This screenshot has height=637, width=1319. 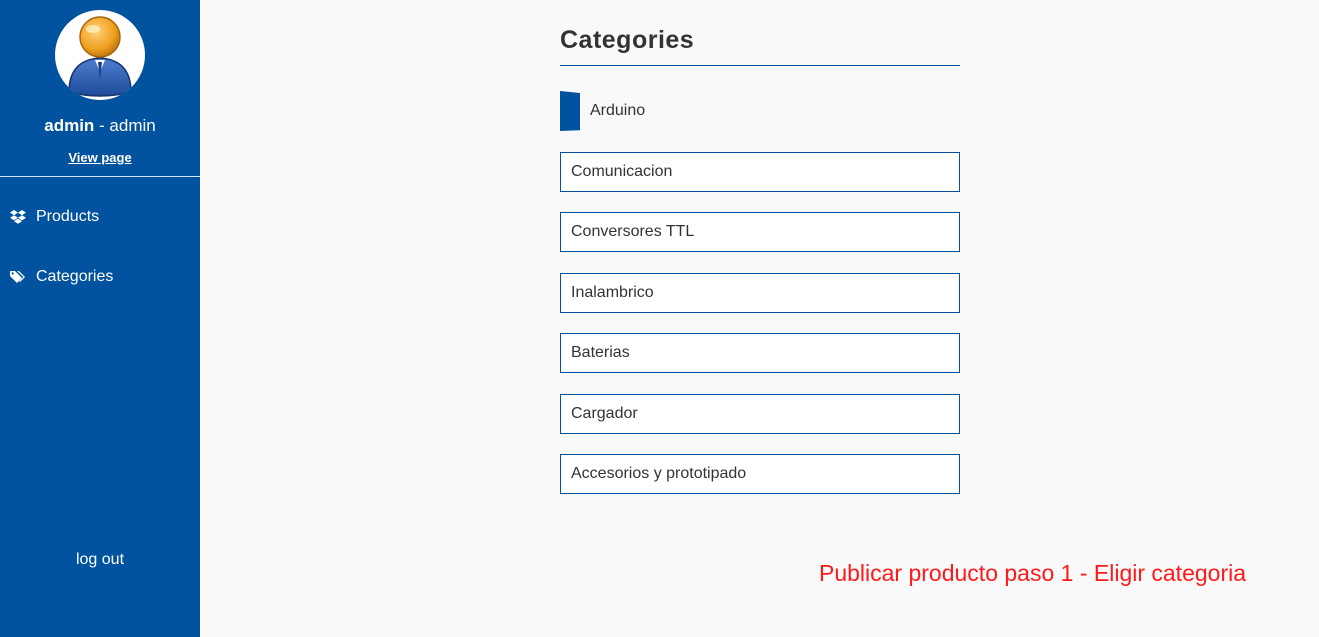 I want to click on view-page-link: View page, so click(x=100, y=157).